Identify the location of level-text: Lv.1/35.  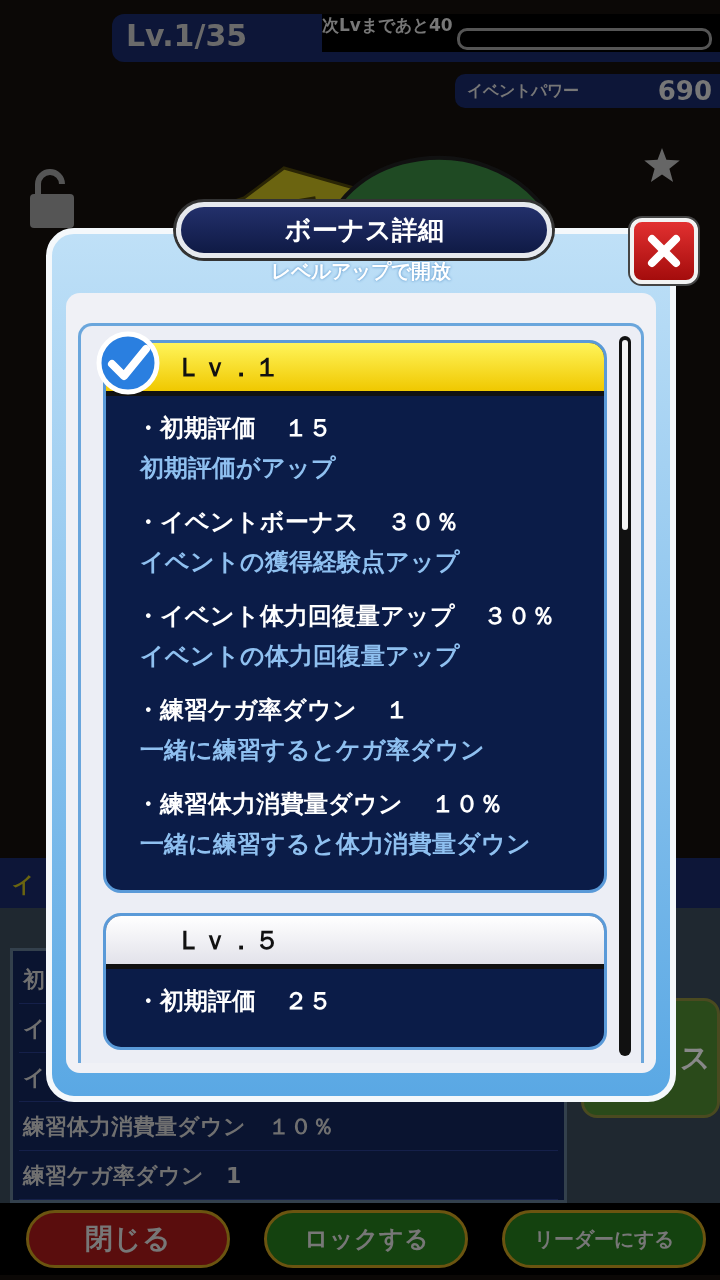
(187, 35).